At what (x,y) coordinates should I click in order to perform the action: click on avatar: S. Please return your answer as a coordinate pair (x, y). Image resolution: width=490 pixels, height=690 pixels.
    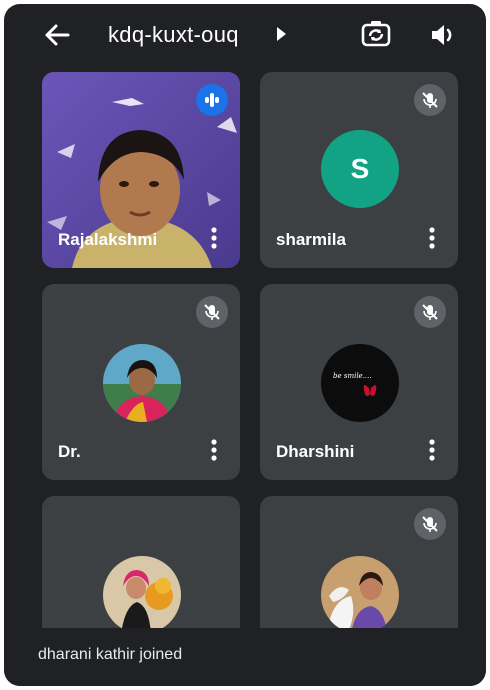
    Looking at the image, I should click on (360, 169).